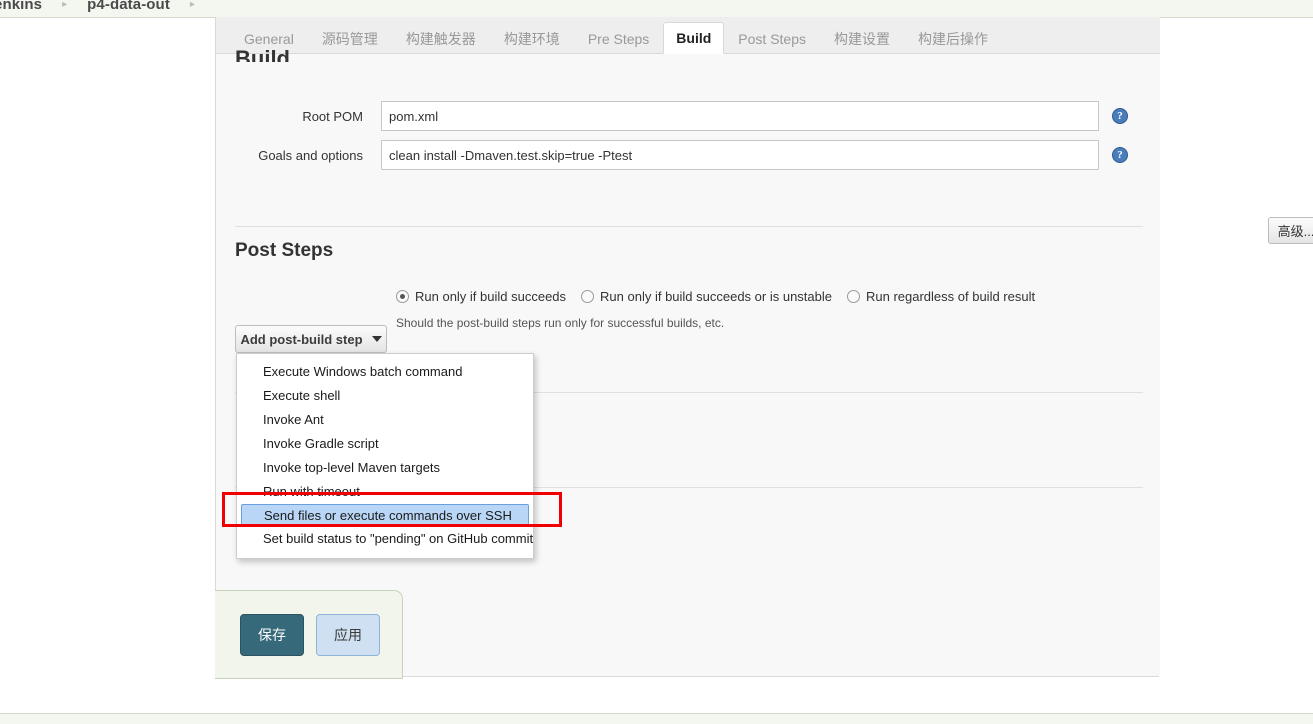 This screenshot has height=724, width=1313. Describe the element at coordinates (862, 39) in the screenshot. I see `tab-build-settings: 构建设置` at that location.